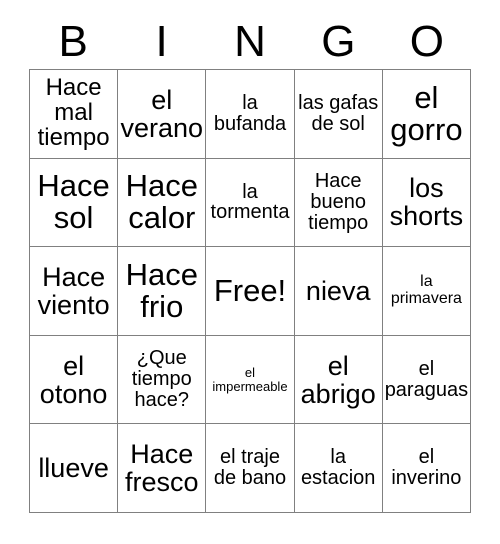 The width and height of the screenshot is (500, 544). I want to click on bingo-cell: ¿Que tiempo hace?, so click(162, 380).